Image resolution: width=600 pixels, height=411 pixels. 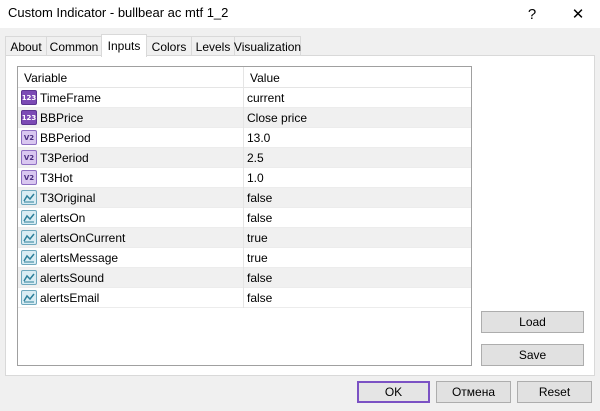 What do you see at coordinates (68, 198) in the screenshot?
I see `variable-name: T3Original` at bounding box center [68, 198].